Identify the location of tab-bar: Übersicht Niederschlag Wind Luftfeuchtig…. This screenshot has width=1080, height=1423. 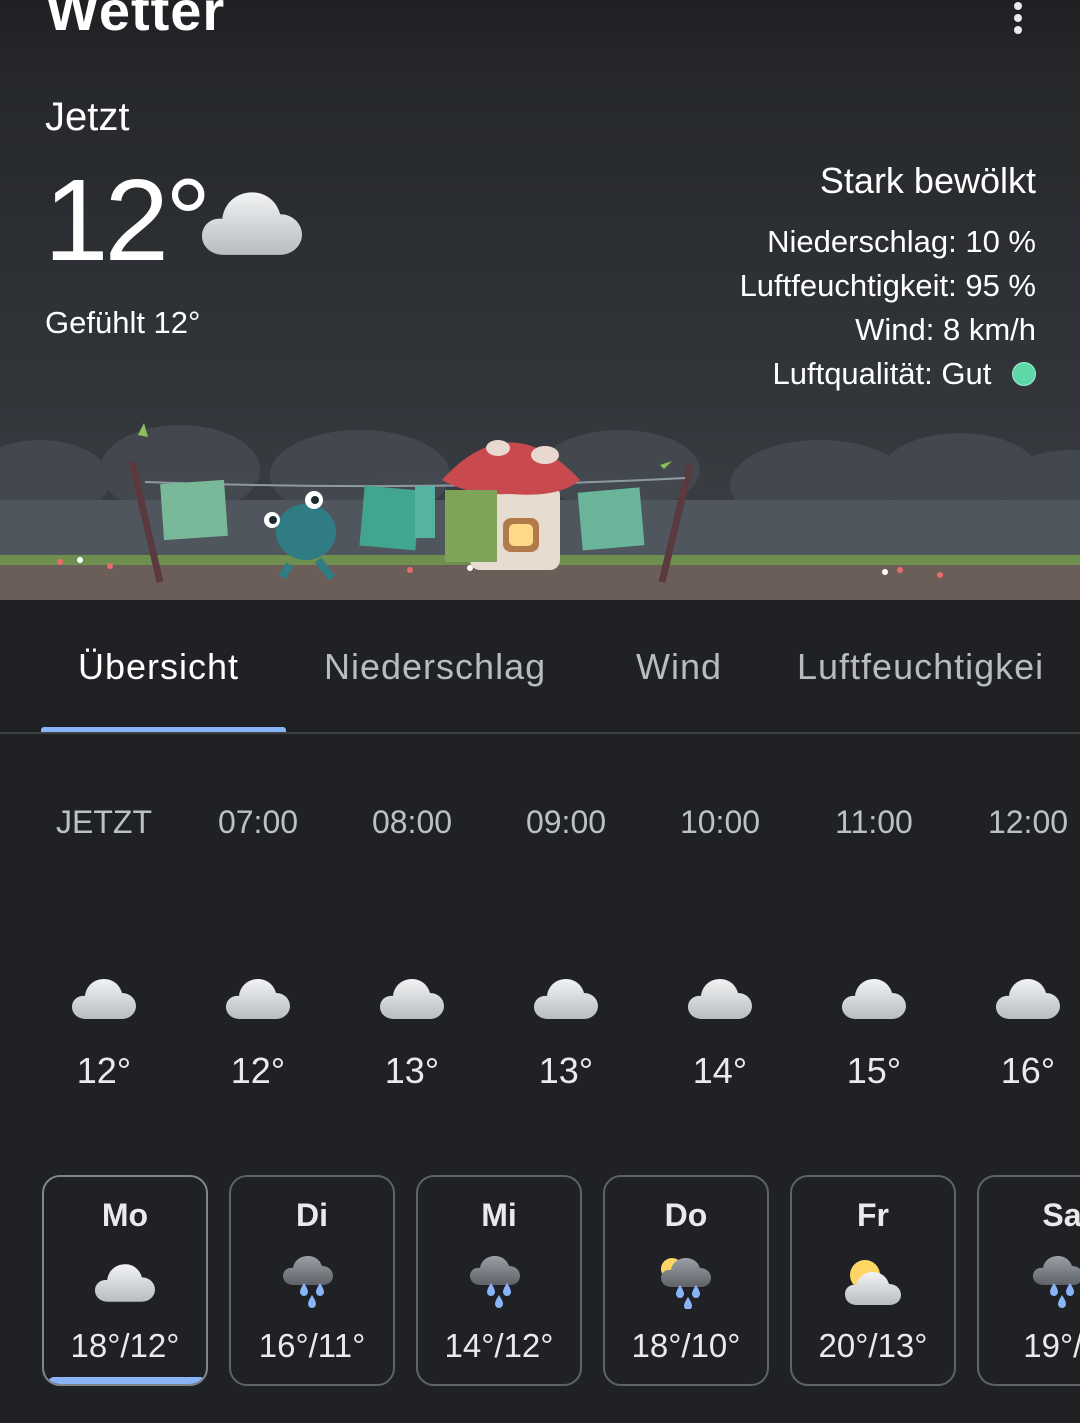
(540, 667).